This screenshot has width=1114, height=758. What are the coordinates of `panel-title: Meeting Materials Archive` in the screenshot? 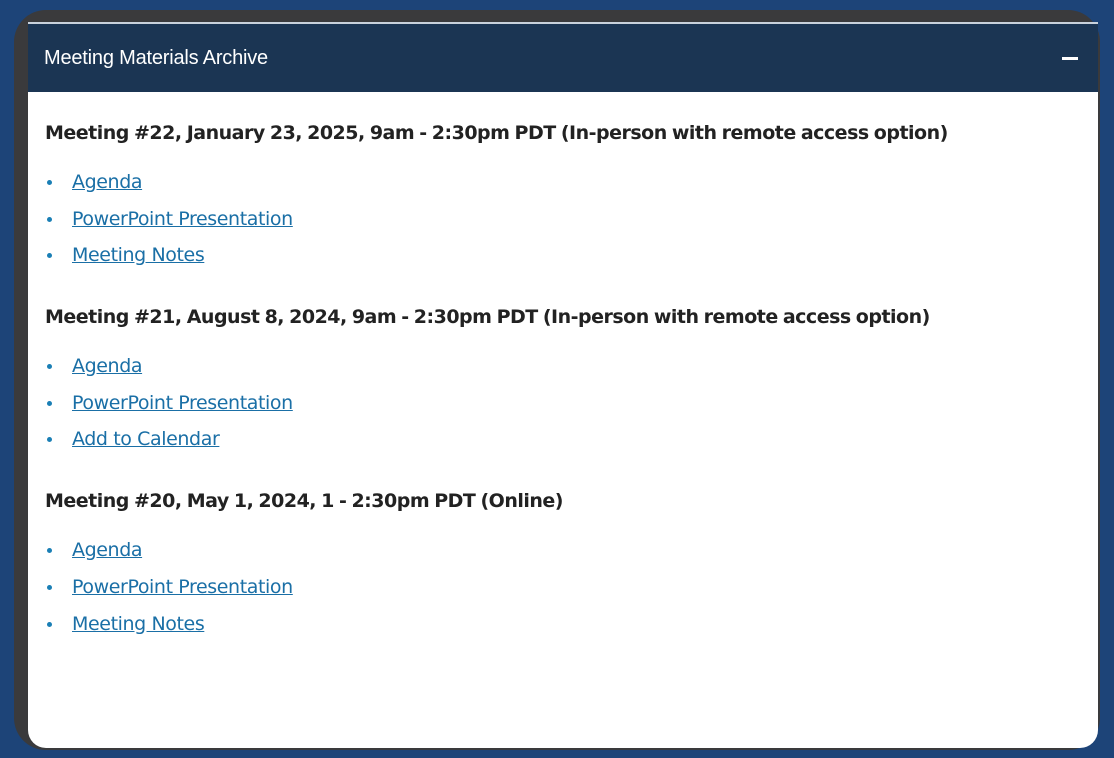 It's located at (156, 57).